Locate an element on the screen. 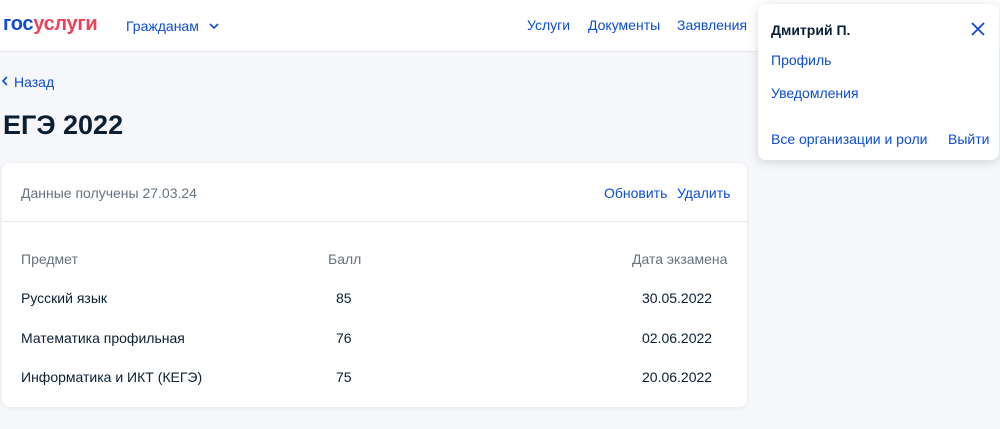 The image size is (1000, 429). row-score: 76 is located at coordinates (344, 338).